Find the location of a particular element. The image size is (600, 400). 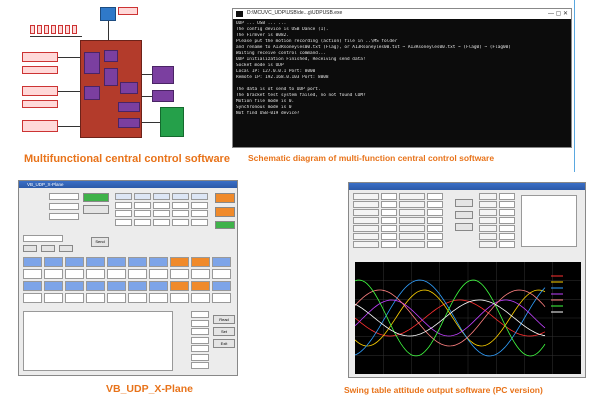

window-controls: — ▢ ✕ is located at coordinates (558, 13).